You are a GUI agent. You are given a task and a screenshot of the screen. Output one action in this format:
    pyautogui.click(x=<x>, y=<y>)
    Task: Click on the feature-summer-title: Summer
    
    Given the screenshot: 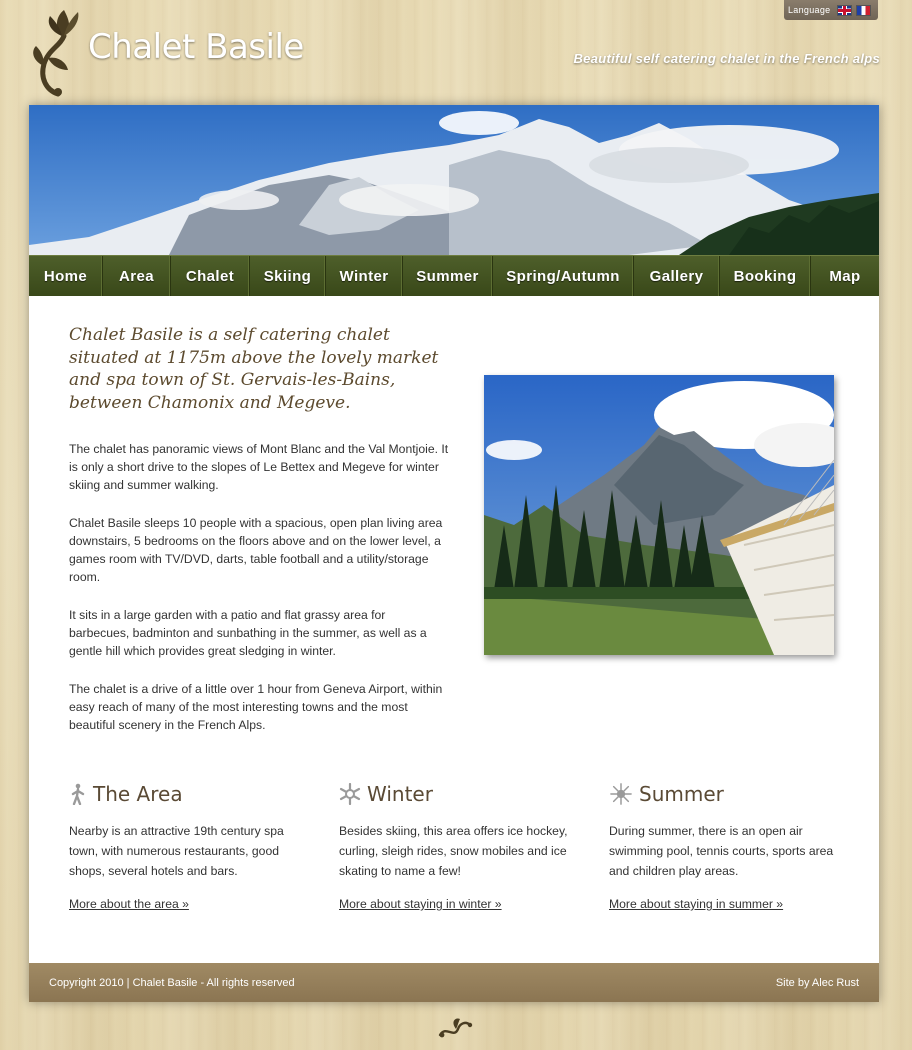 What is the action you would take?
    pyautogui.click(x=681, y=794)
    